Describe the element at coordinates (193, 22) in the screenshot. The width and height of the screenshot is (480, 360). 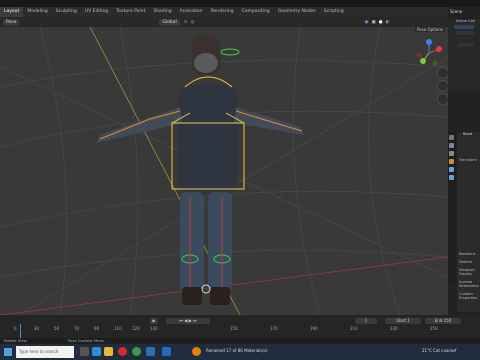
I see `proportional-icon: ◎` at that location.